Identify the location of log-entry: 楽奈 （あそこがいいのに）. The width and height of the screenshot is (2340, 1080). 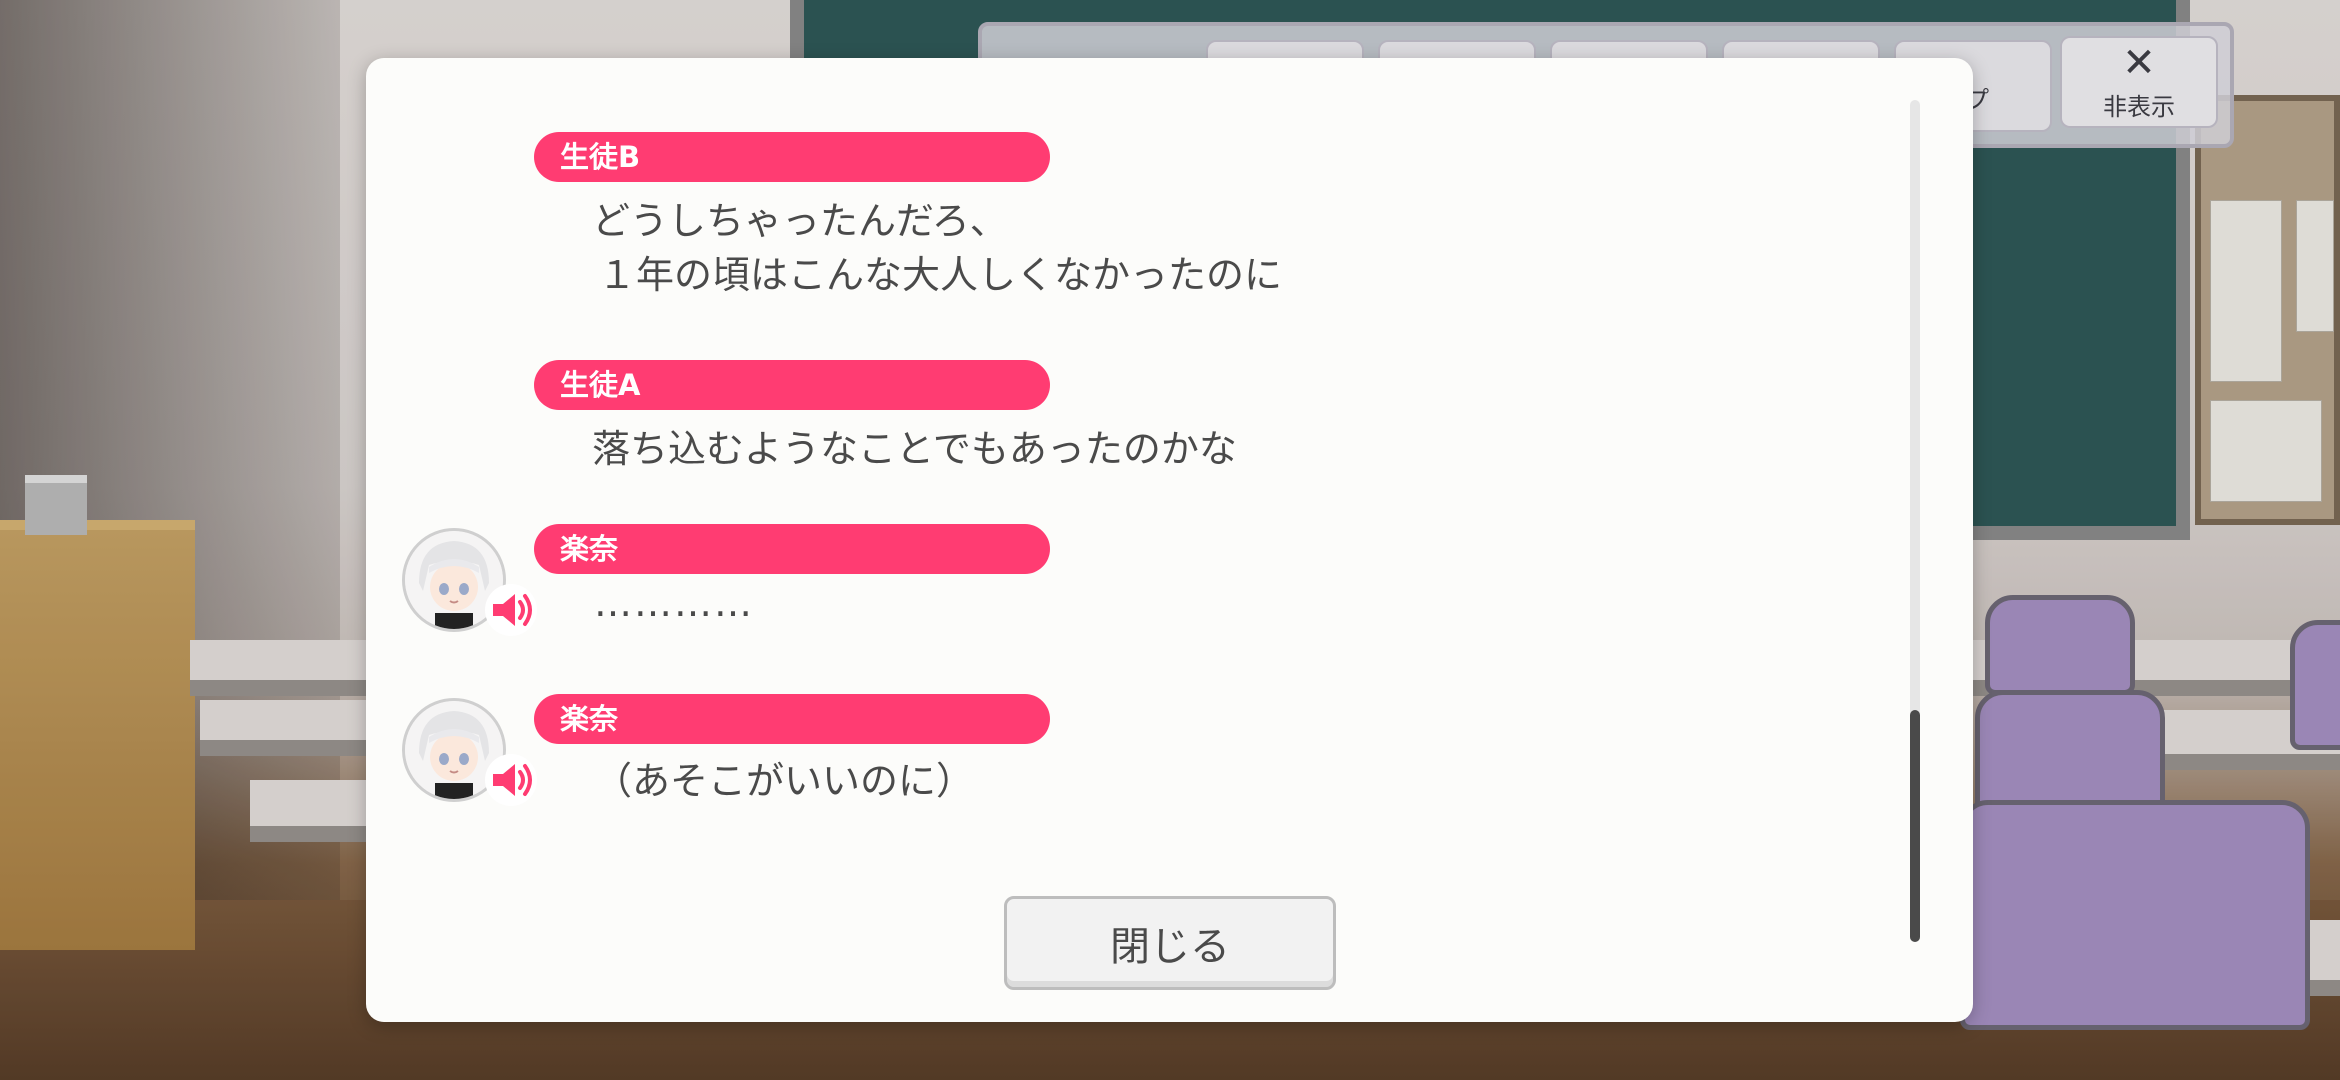
(1116, 764).